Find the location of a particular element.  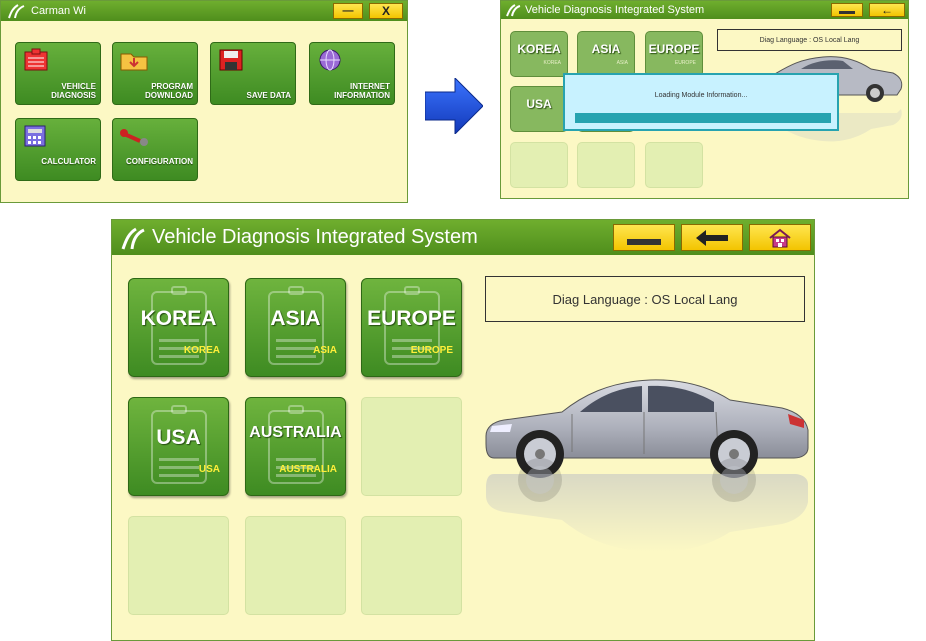

floppy-disk-icon is located at coordinates (231, 60).